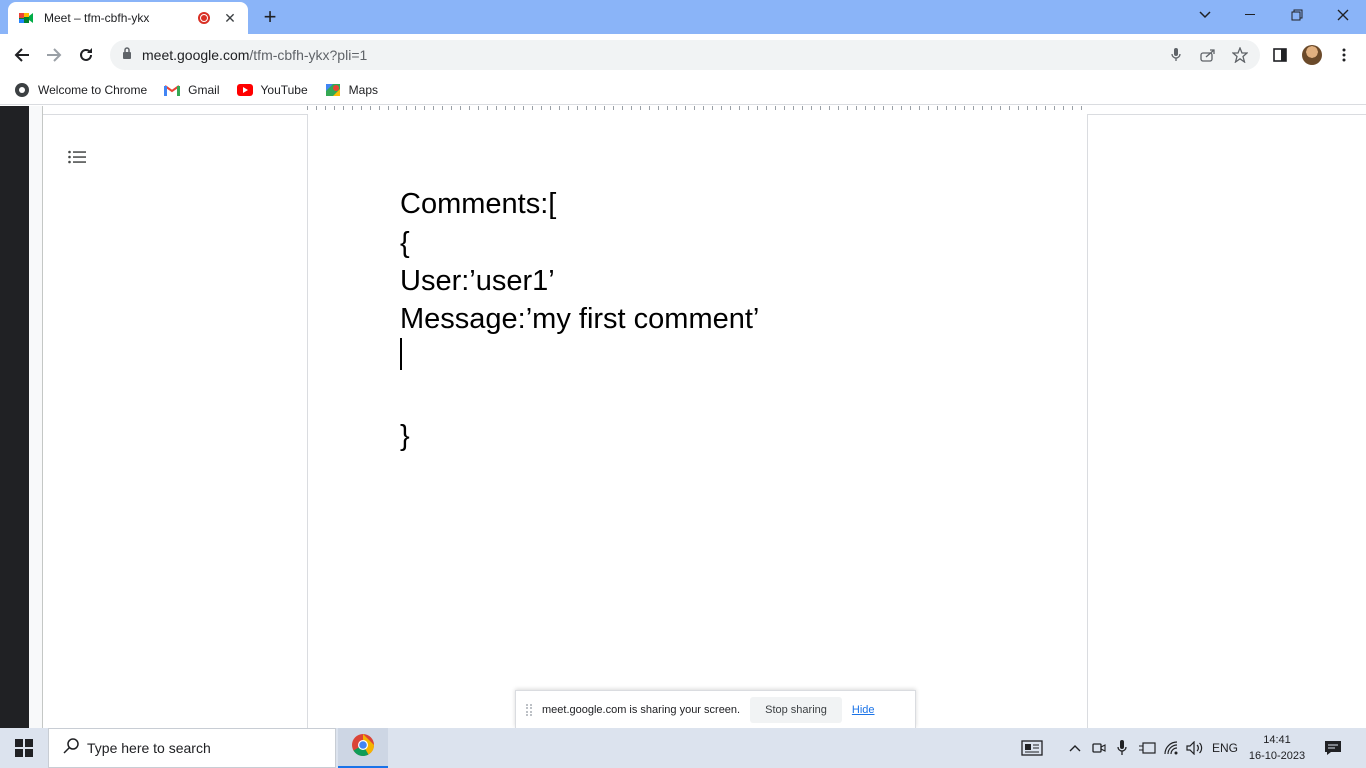 This screenshot has width=1366, height=768. What do you see at coordinates (97, 18) in the screenshot?
I see `tab-title: Meet – tfm-cbfh-ykx` at bounding box center [97, 18].